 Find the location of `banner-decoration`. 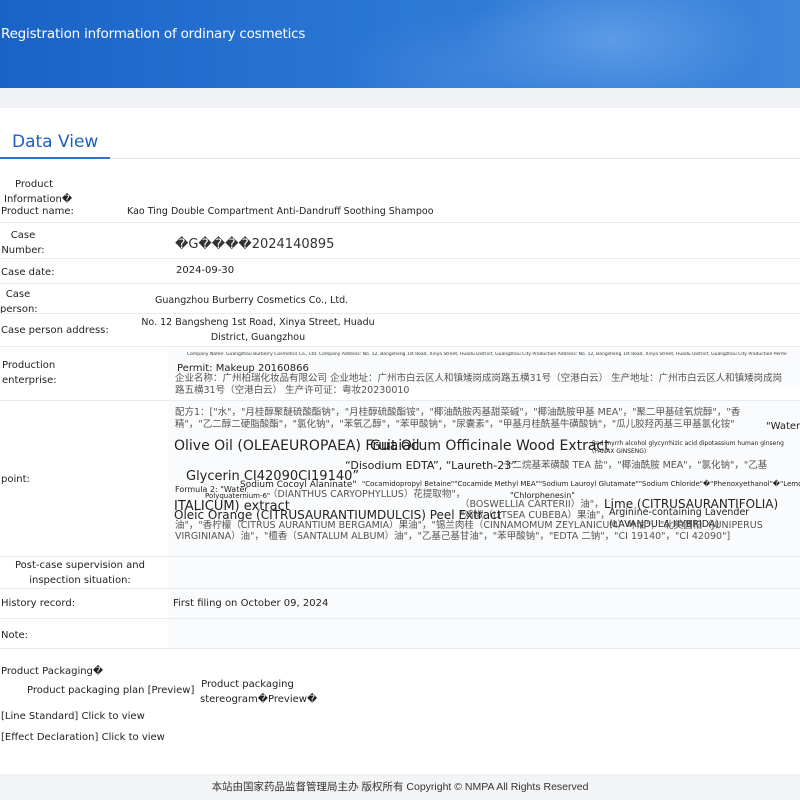

banner-decoration is located at coordinates (470, 49).